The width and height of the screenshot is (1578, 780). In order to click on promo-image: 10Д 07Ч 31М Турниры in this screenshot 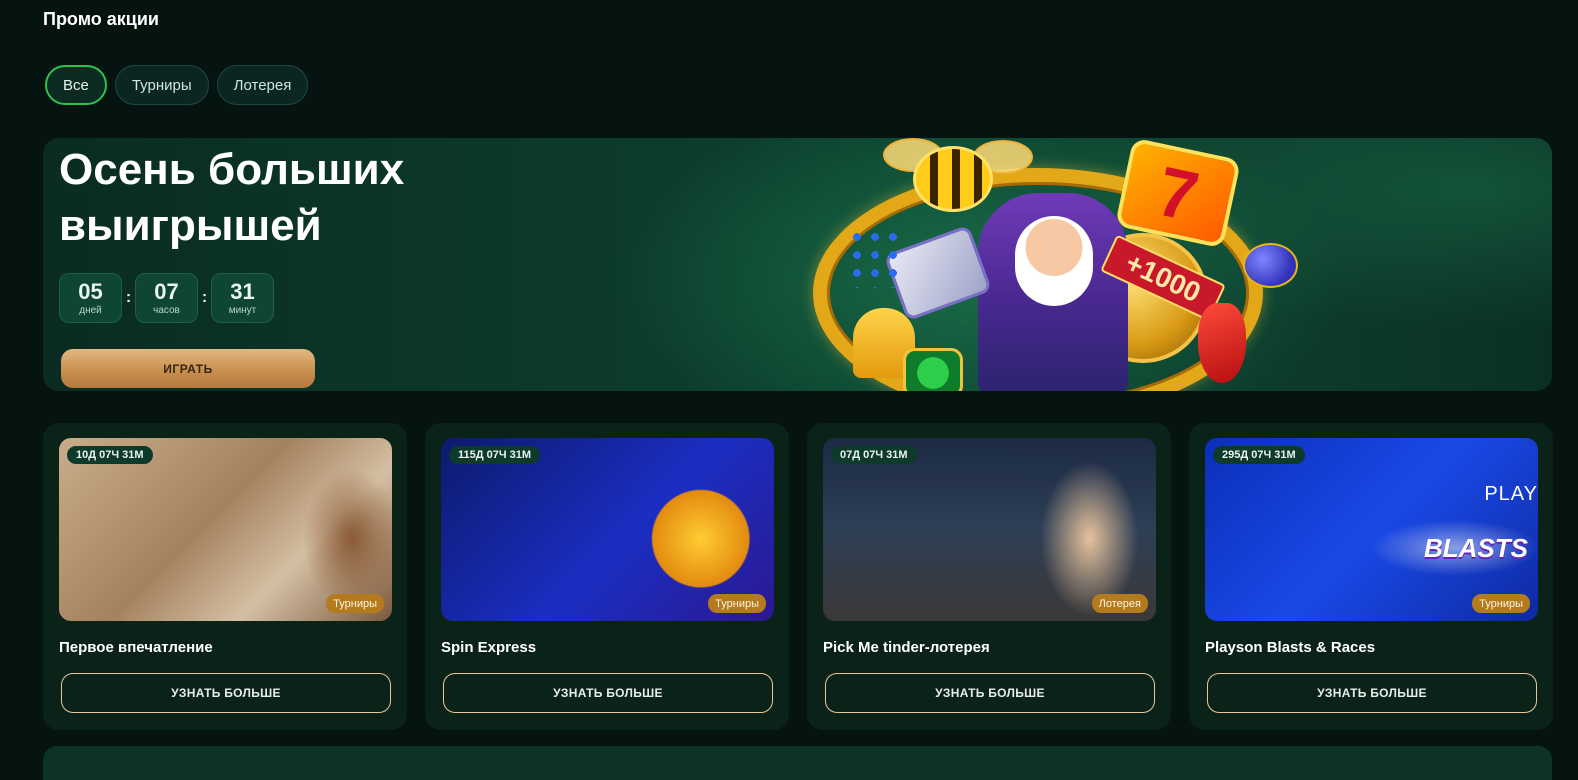, I will do `click(225, 529)`.